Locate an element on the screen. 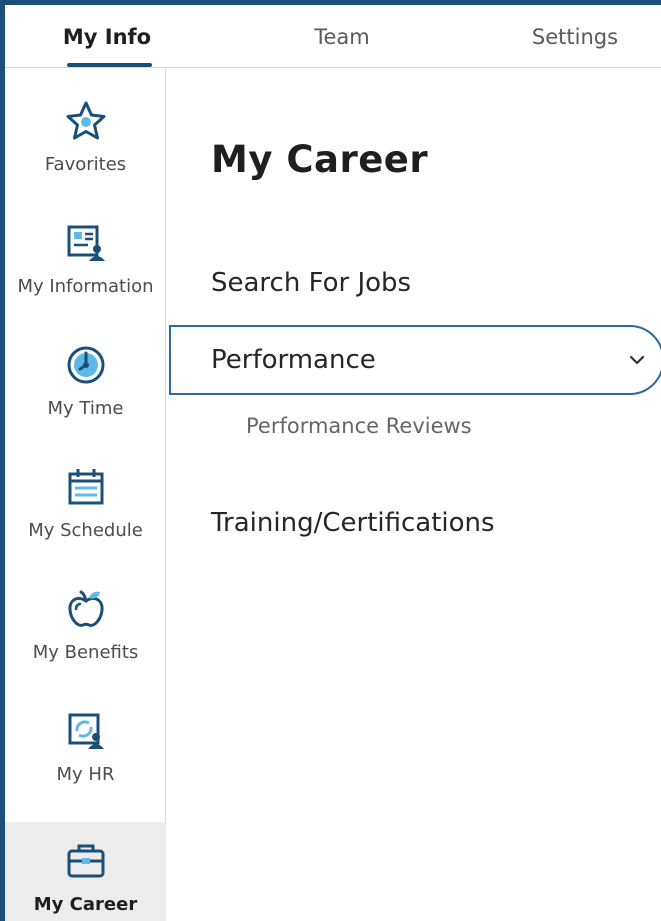 The height and width of the screenshot is (921, 661). calendar-icon is located at coordinates (86, 487).